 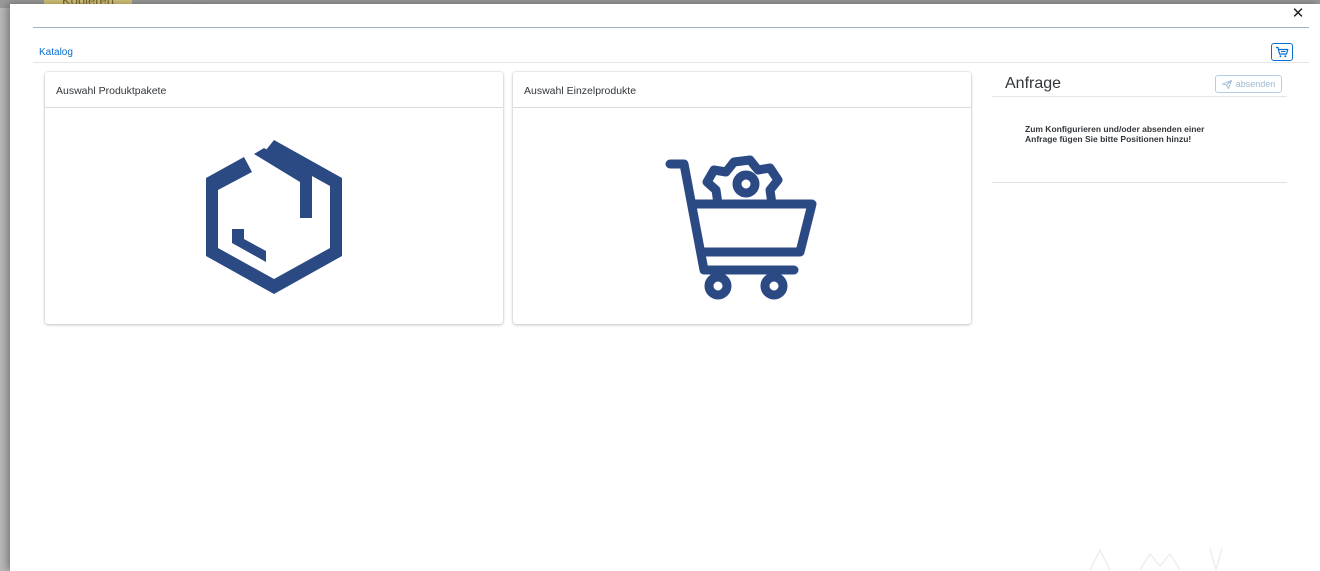 What do you see at coordinates (741, 227) in the screenshot?
I see `cart-gear-icon` at bounding box center [741, 227].